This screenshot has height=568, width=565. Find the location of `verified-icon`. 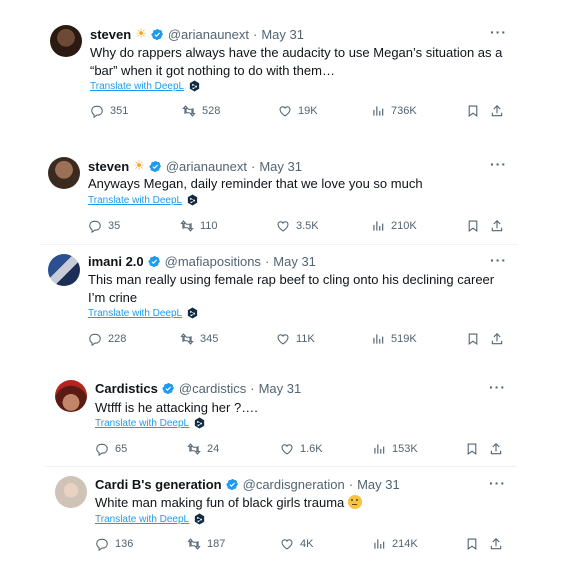

verified-icon is located at coordinates (232, 484).